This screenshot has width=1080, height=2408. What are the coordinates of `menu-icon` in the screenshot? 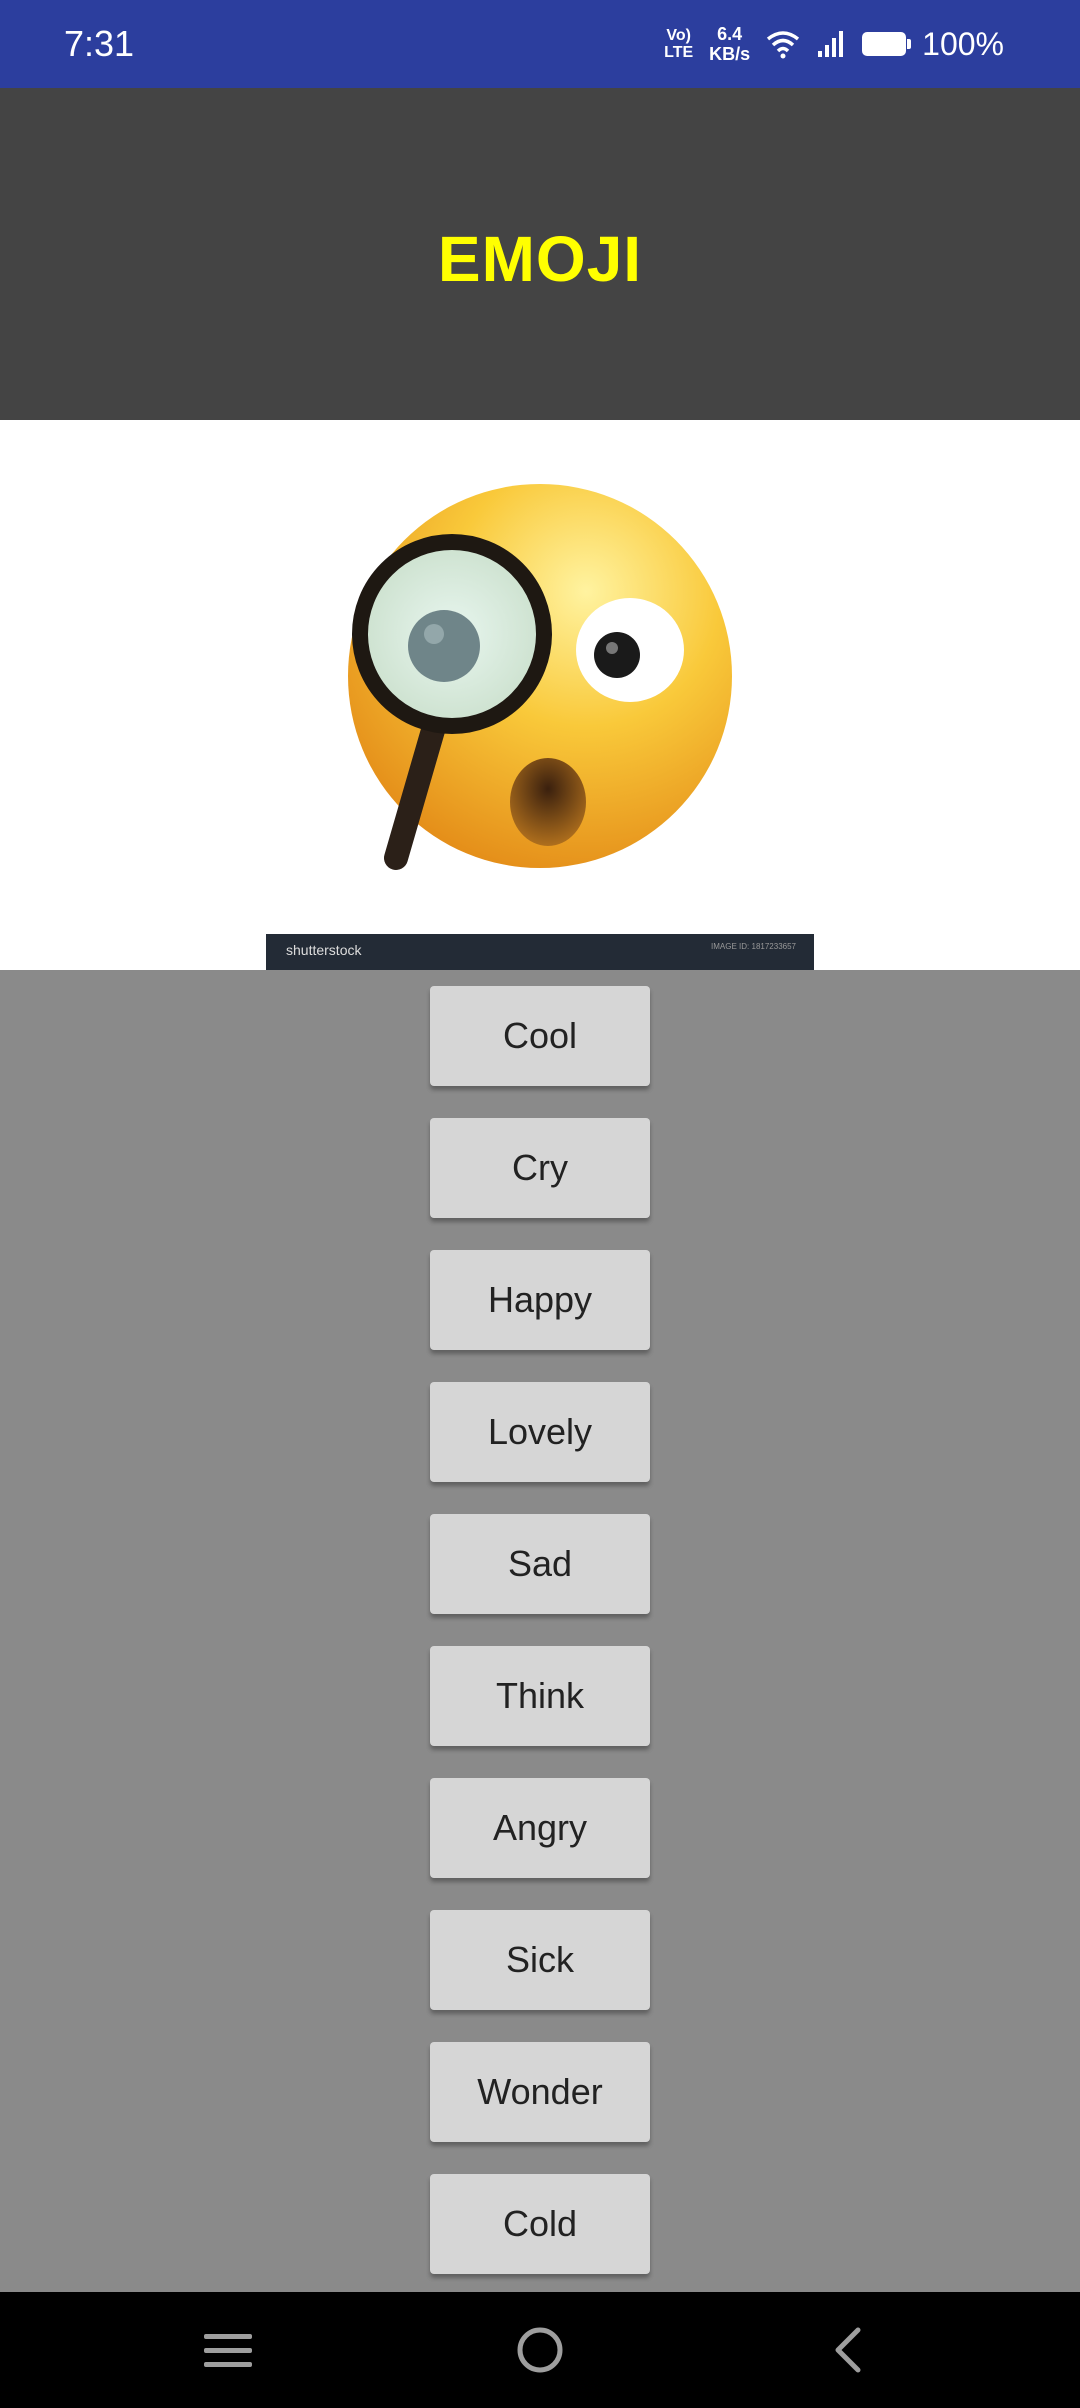 It's located at (228, 2350).